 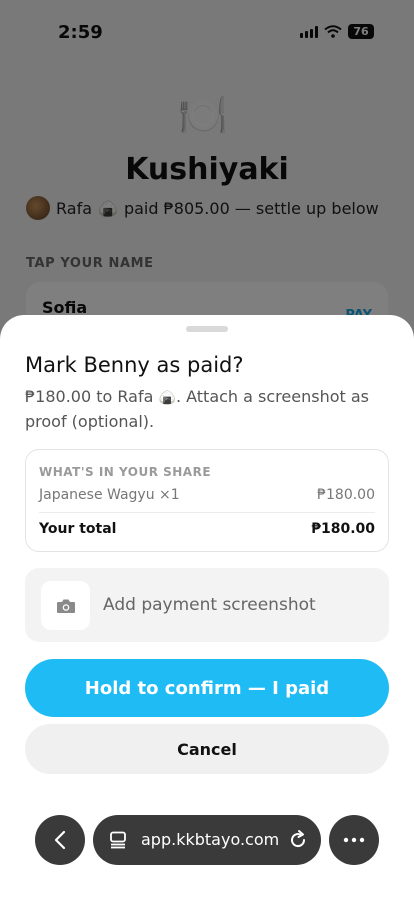 I want to click on onigiri-icon: 🍙, so click(x=167, y=398).